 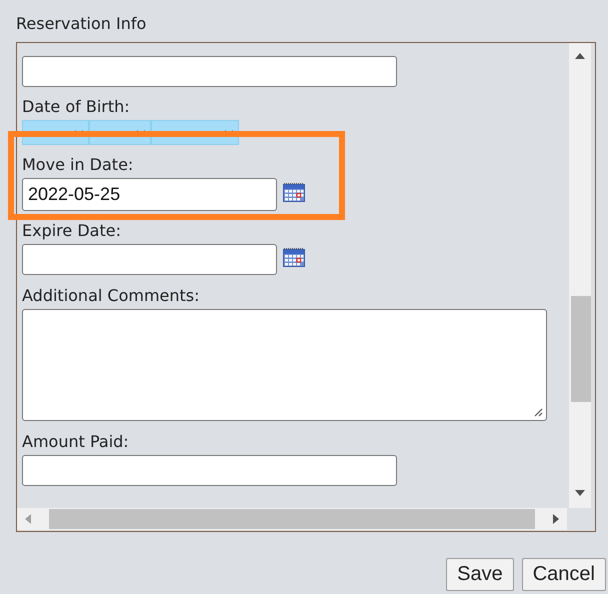 What do you see at coordinates (564, 574) in the screenshot?
I see `cancel-button: Cancel` at bounding box center [564, 574].